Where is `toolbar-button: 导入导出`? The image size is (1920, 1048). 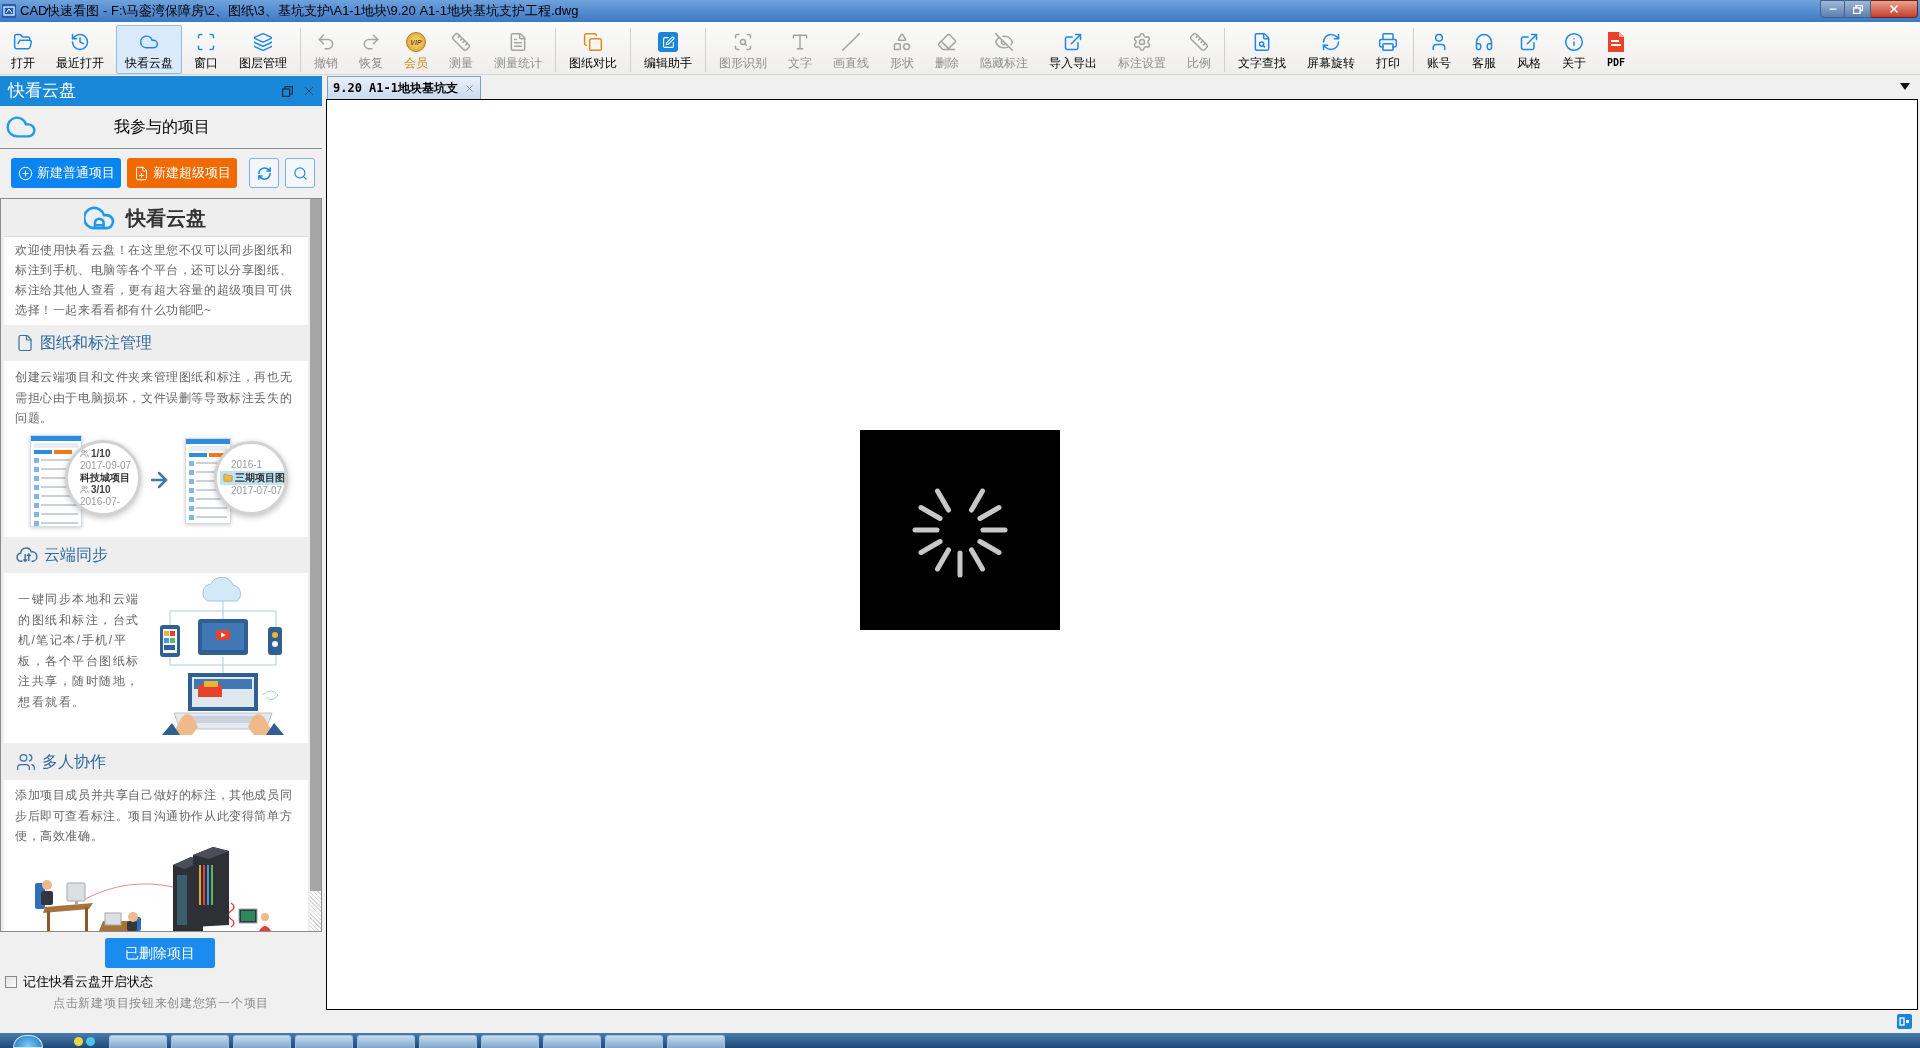 toolbar-button: 导入导出 is located at coordinates (1073, 49).